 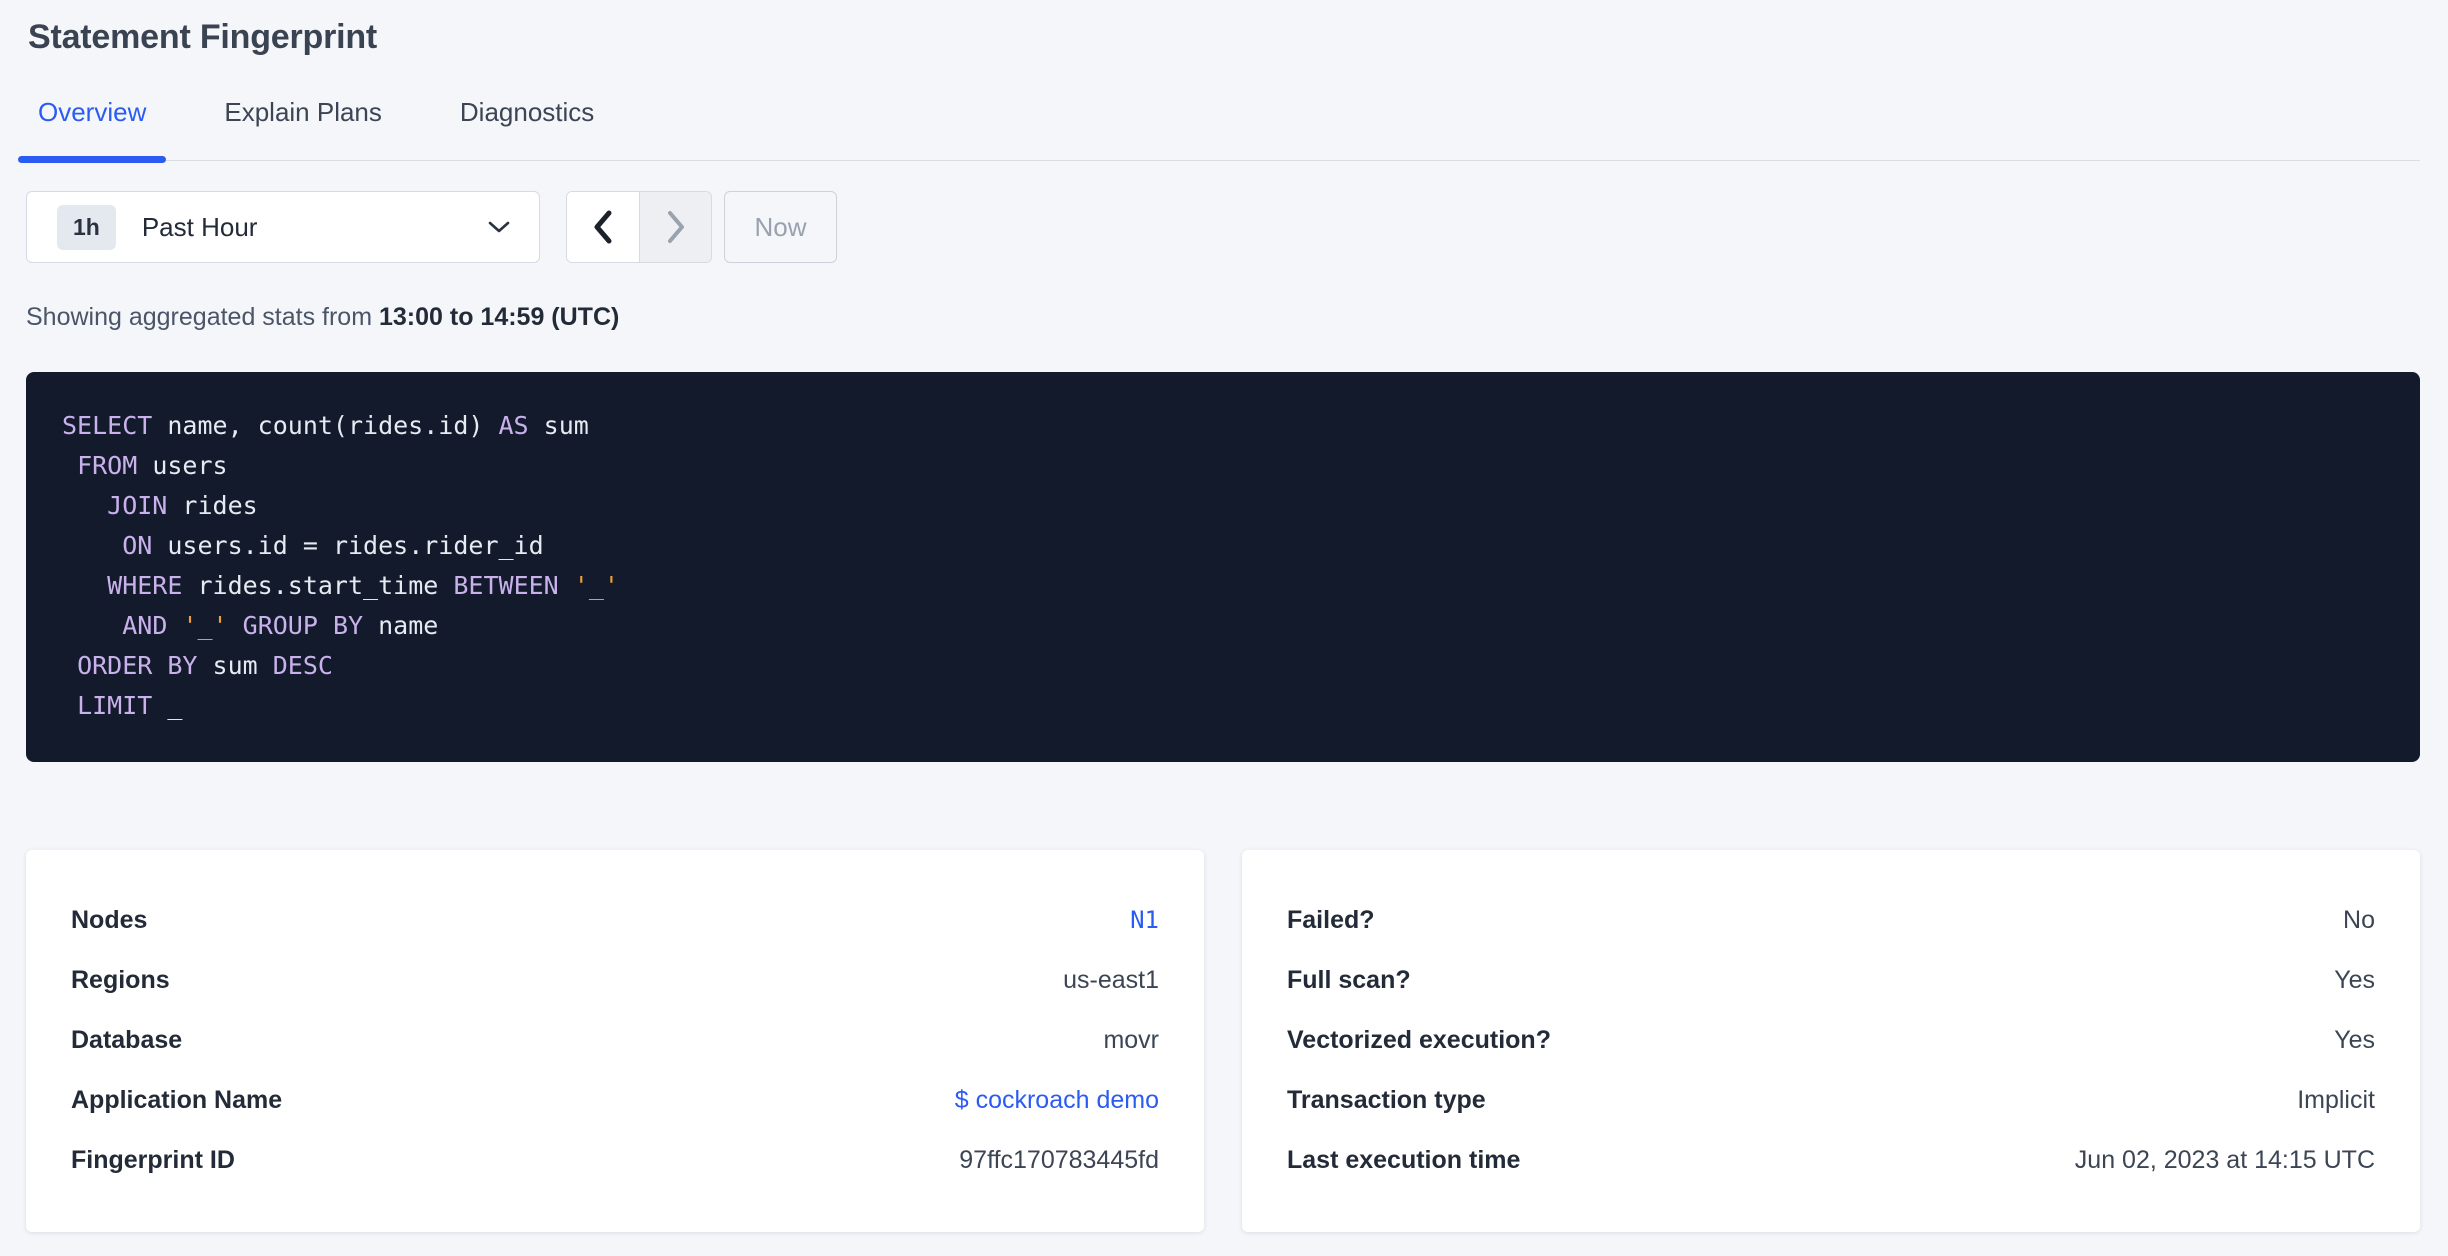 I want to click on row-label-failed: Failed?, so click(x=1331, y=920).